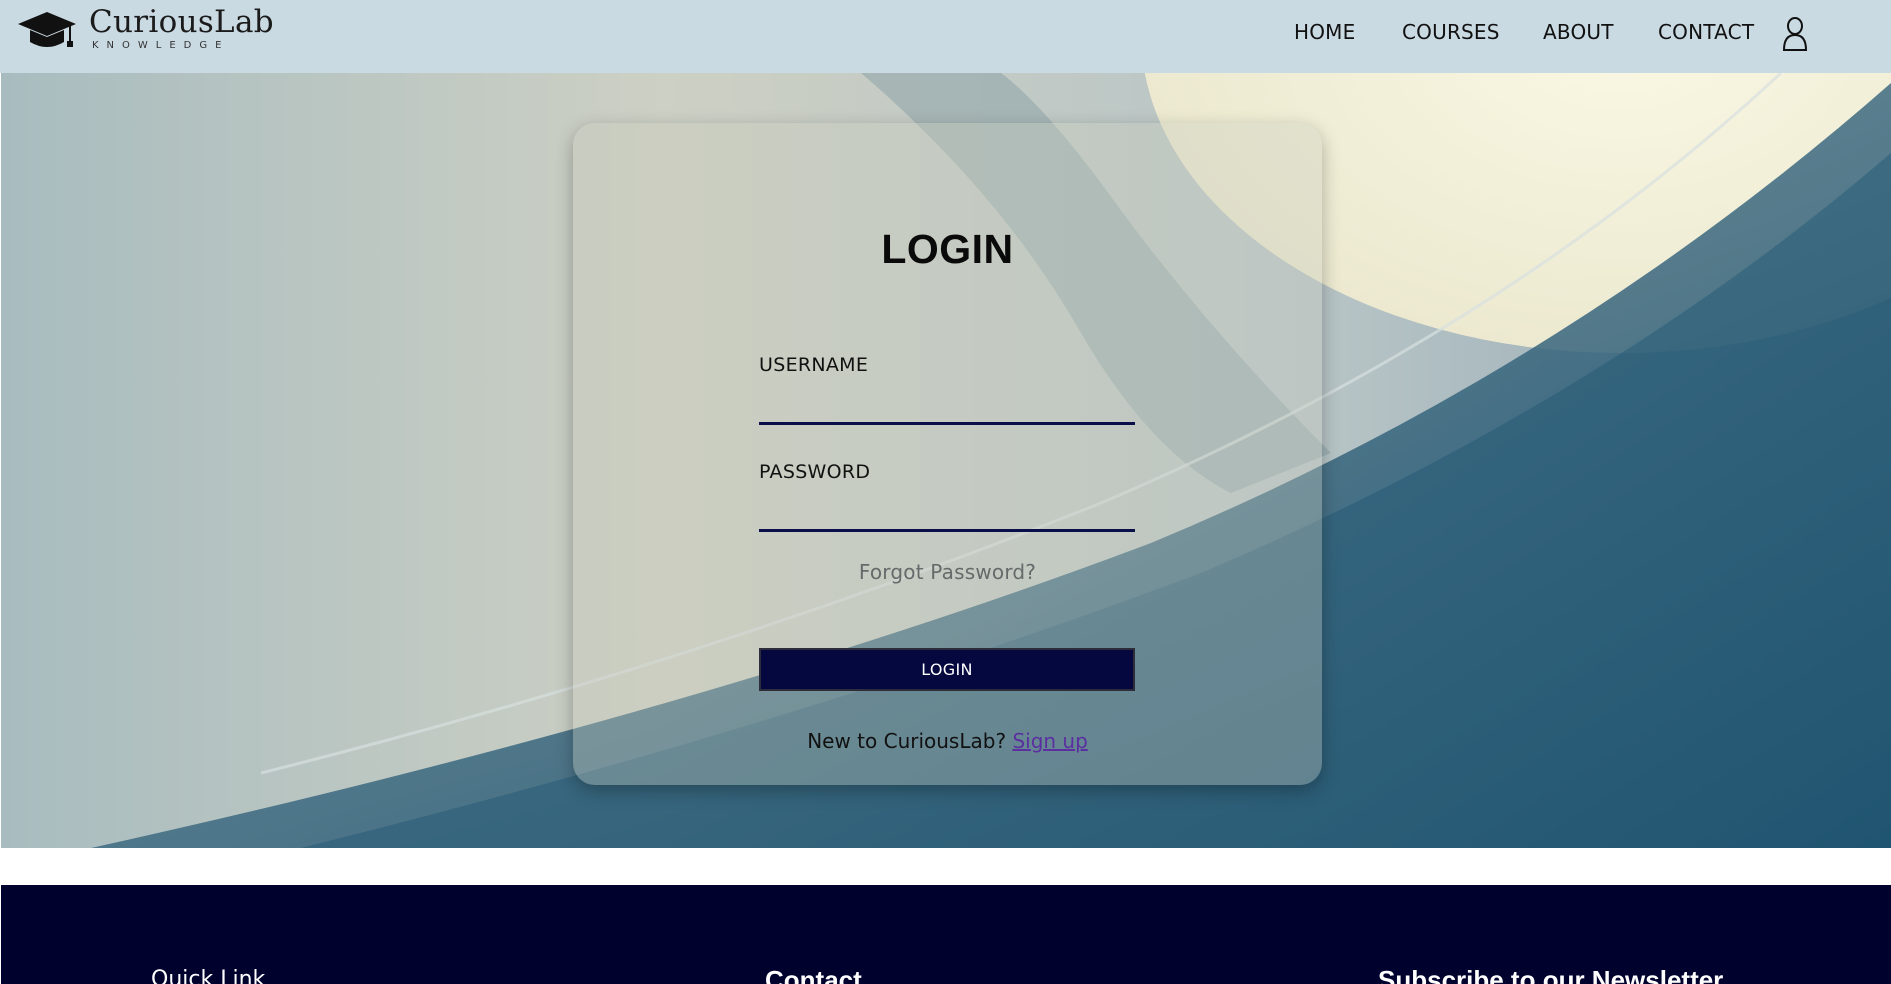 This screenshot has height=984, width=1891. I want to click on footer-newsletter: Subscribe to our Newsletter, so click(1551, 974).